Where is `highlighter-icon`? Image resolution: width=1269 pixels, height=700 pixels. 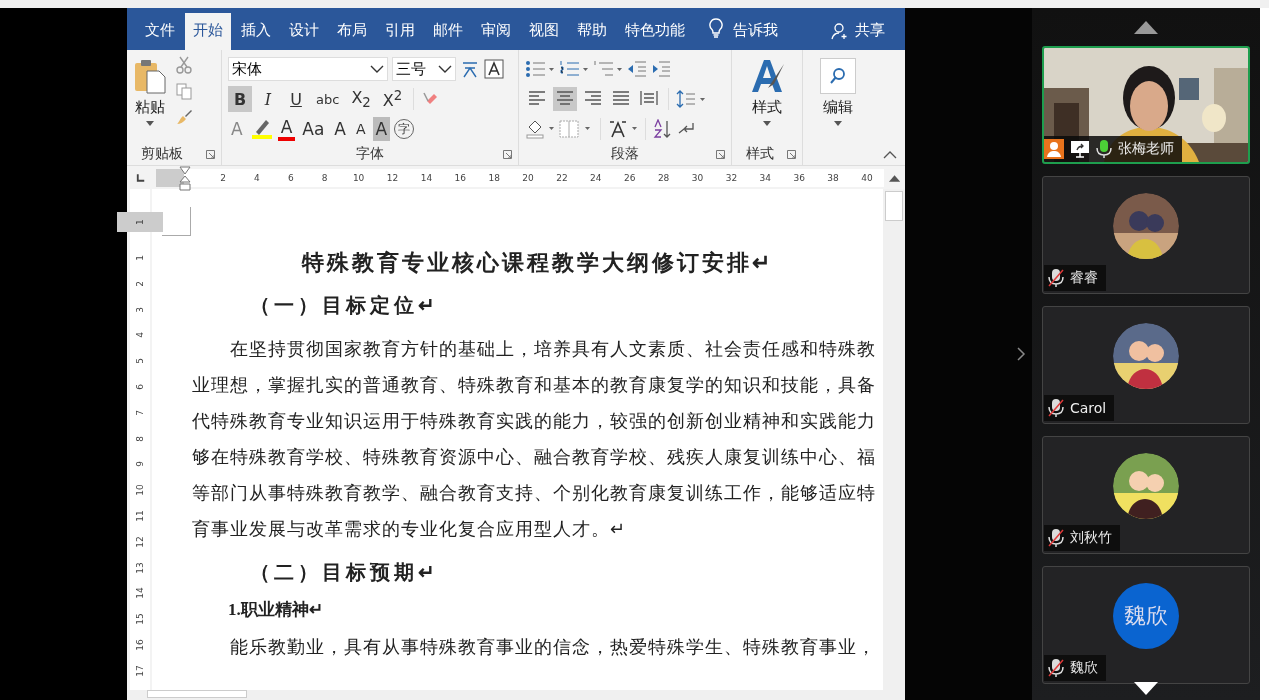 highlighter-icon is located at coordinates (261, 129).